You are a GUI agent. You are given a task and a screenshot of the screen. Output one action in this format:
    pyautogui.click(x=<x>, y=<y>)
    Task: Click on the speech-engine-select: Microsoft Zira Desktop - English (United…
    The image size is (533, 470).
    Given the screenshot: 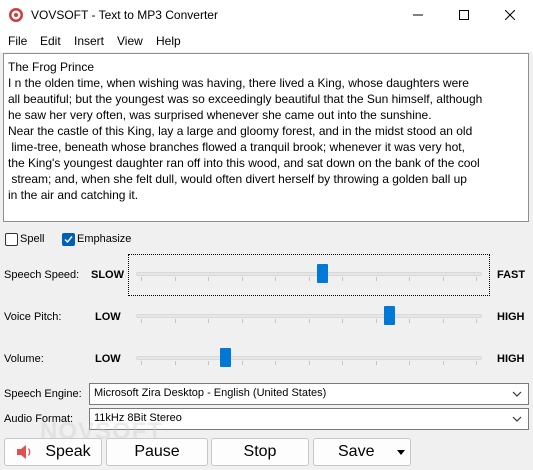 What is the action you would take?
    pyautogui.click(x=309, y=394)
    